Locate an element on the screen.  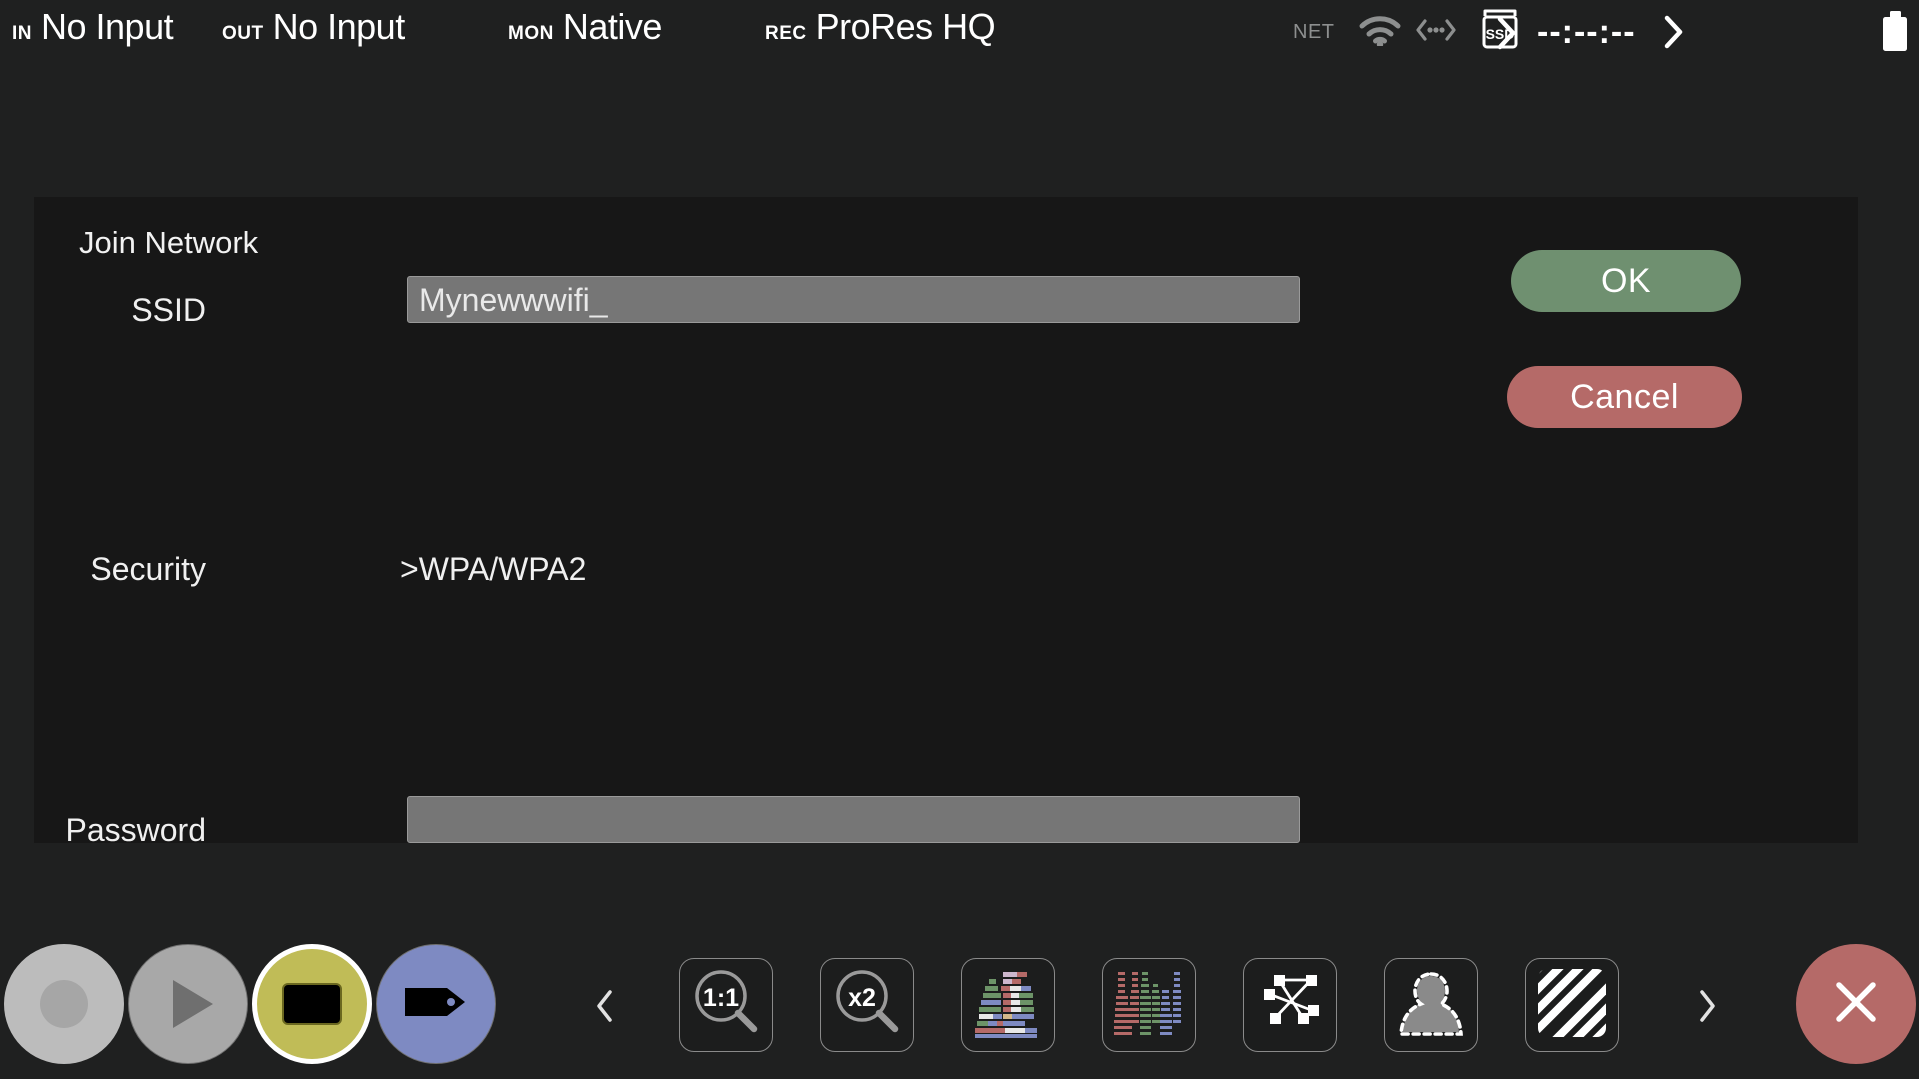
status-battery is located at coordinates (1895, 33).